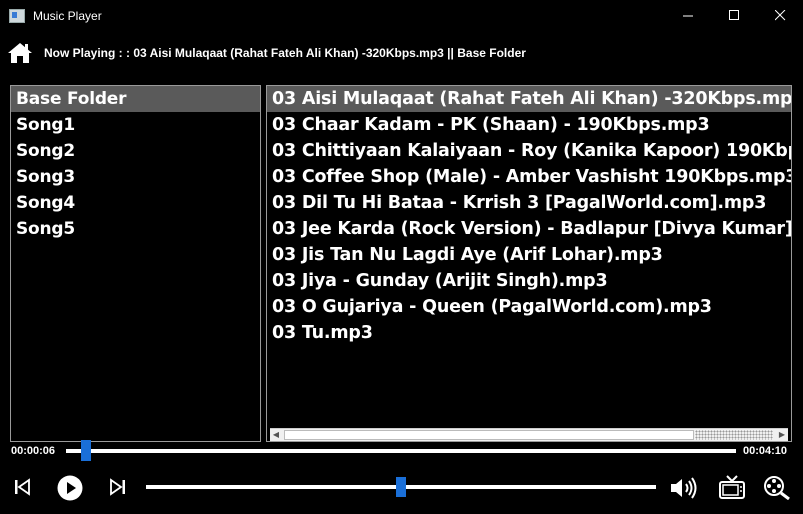  I want to click on title-bar: Music Player, so click(401, 15).